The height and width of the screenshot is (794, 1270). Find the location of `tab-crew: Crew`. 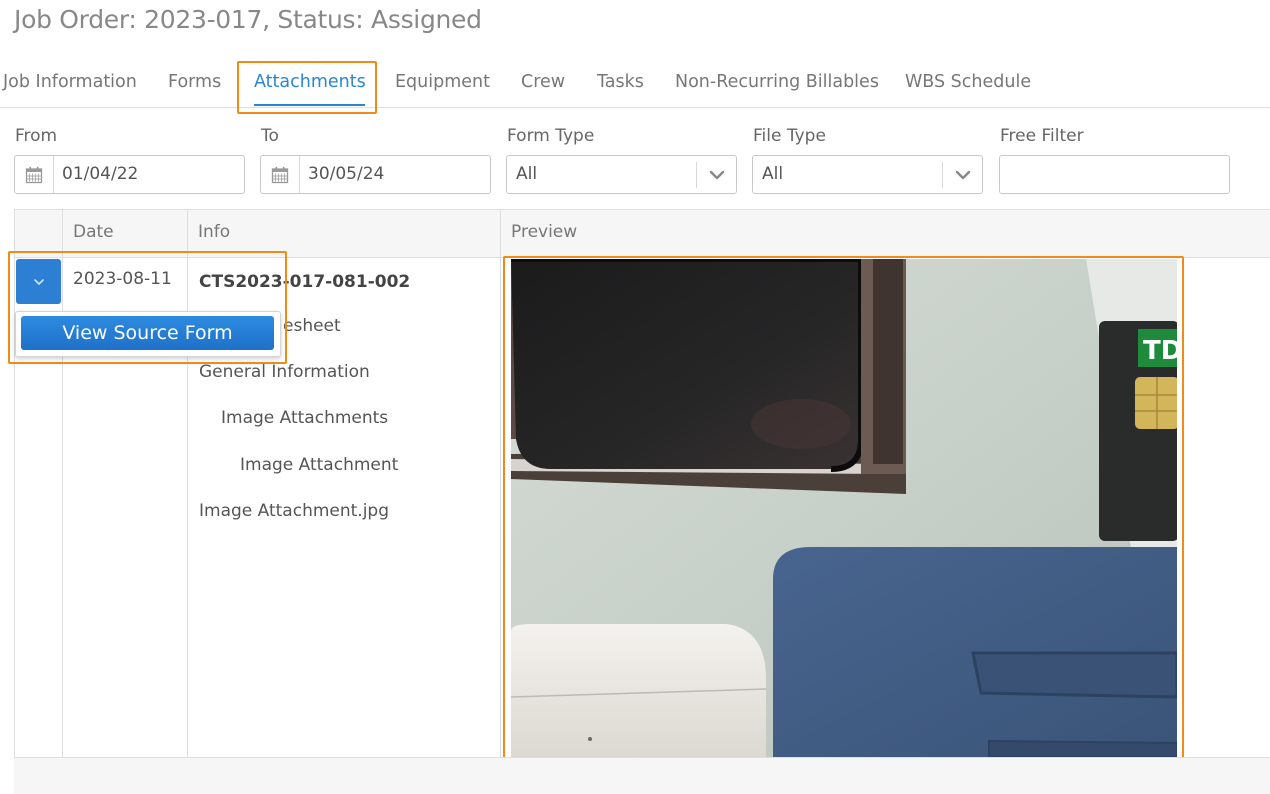

tab-crew: Crew is located at coordinates (543, 82).